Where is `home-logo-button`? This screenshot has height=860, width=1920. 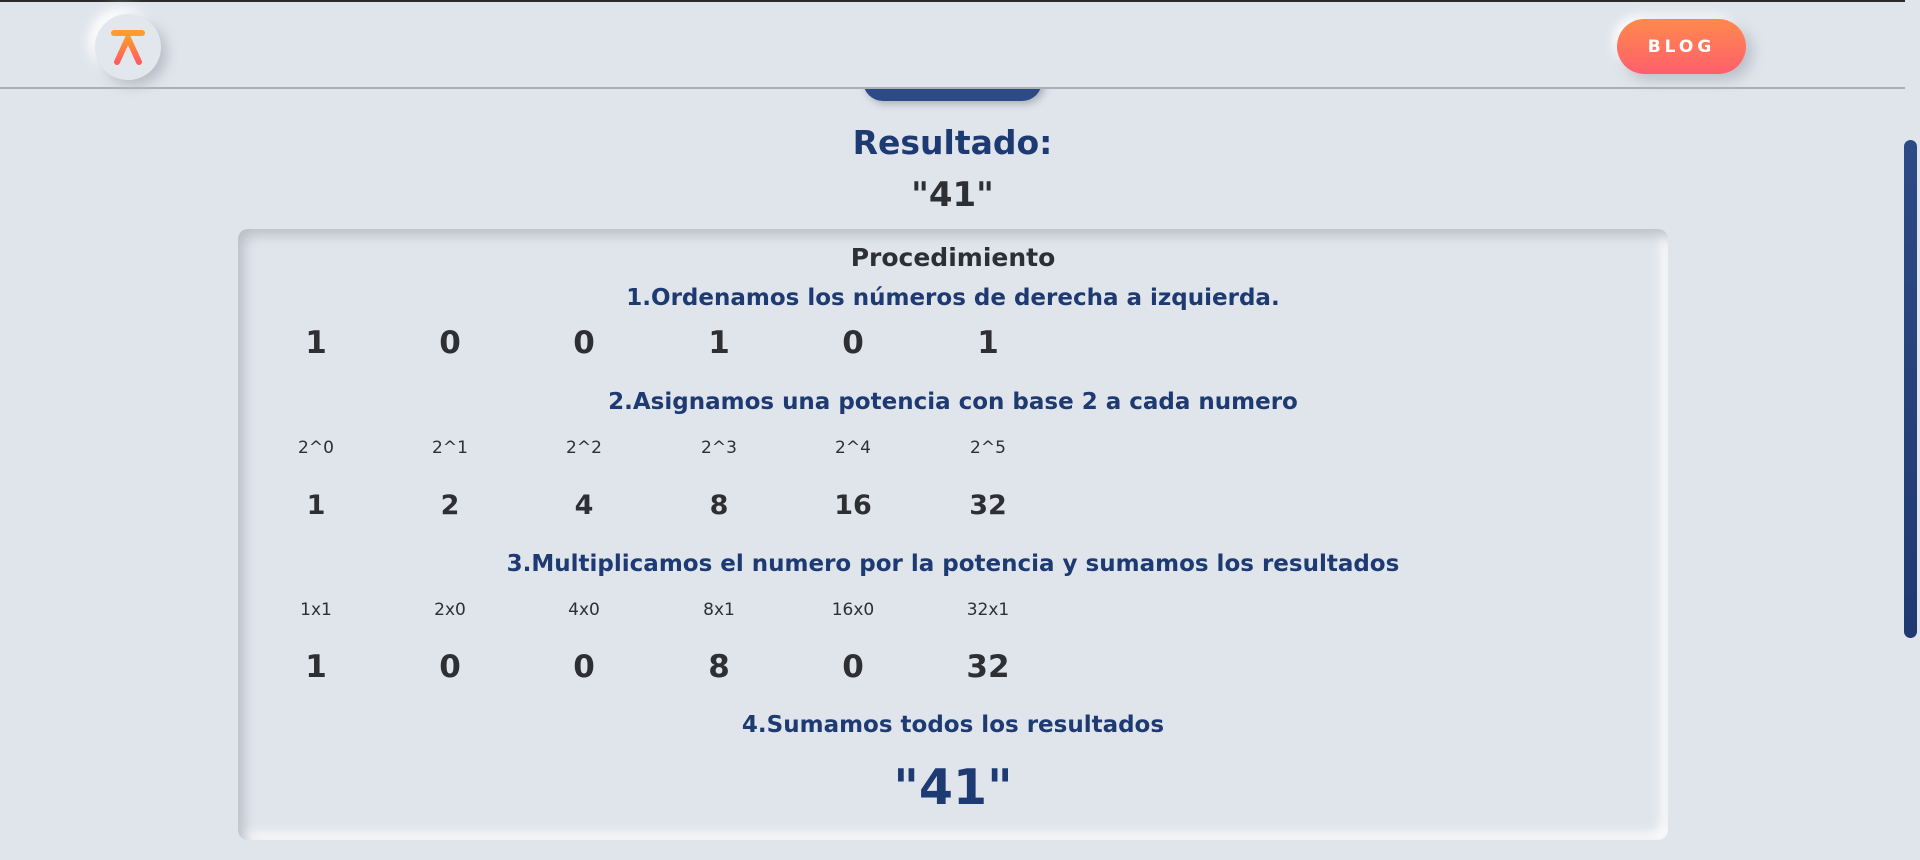
home-logo-button is located at coordinates (128, 47).